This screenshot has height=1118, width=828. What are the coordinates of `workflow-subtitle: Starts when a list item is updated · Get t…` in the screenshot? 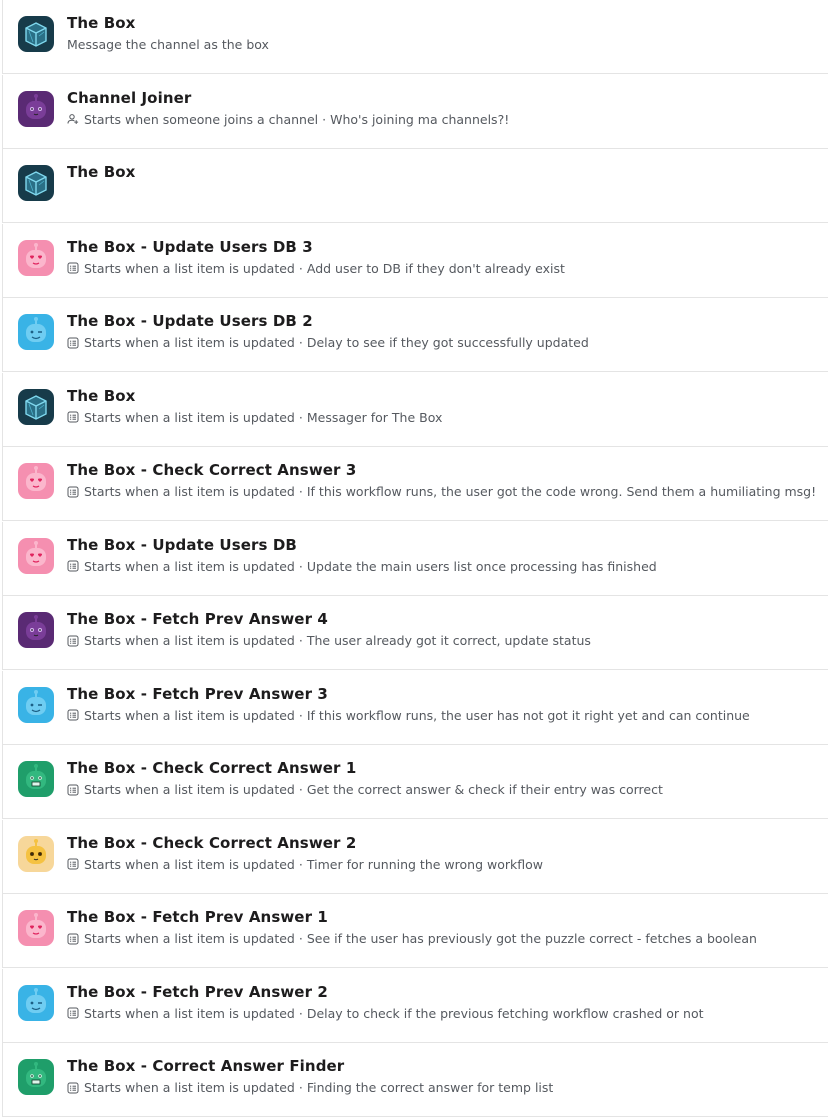 It's located at (365, 789).